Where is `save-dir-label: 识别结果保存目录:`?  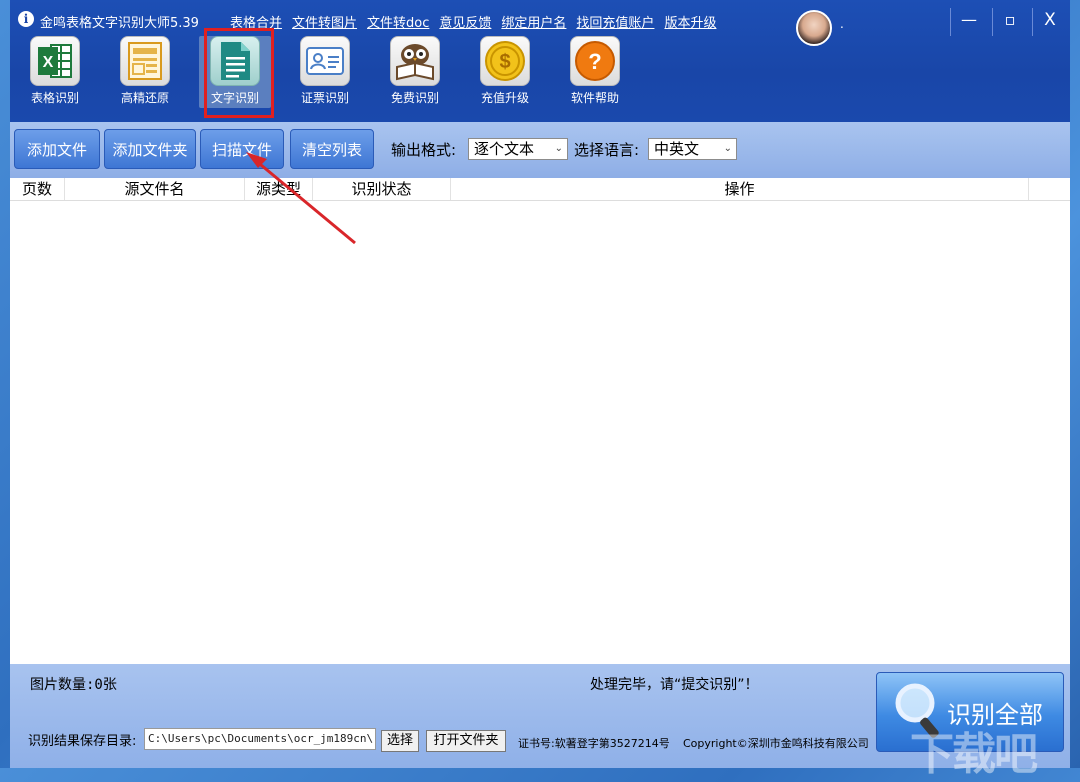 save-dir-label: 识别结果保存目录: is located at coordinates (82, 741).